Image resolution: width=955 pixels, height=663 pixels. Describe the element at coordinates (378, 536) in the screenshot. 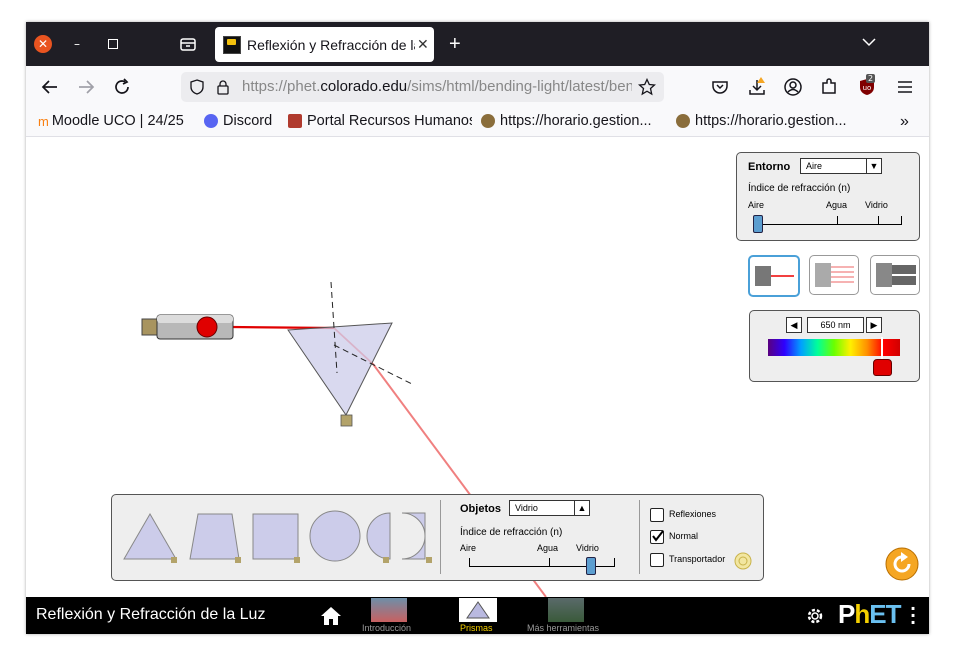

I see `convex-lens-shape` at that location.